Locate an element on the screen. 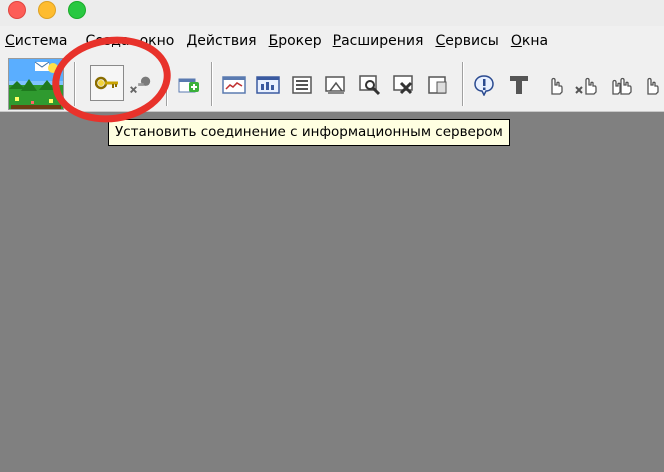  minimize-window-button is located at coordinates (47, 10).